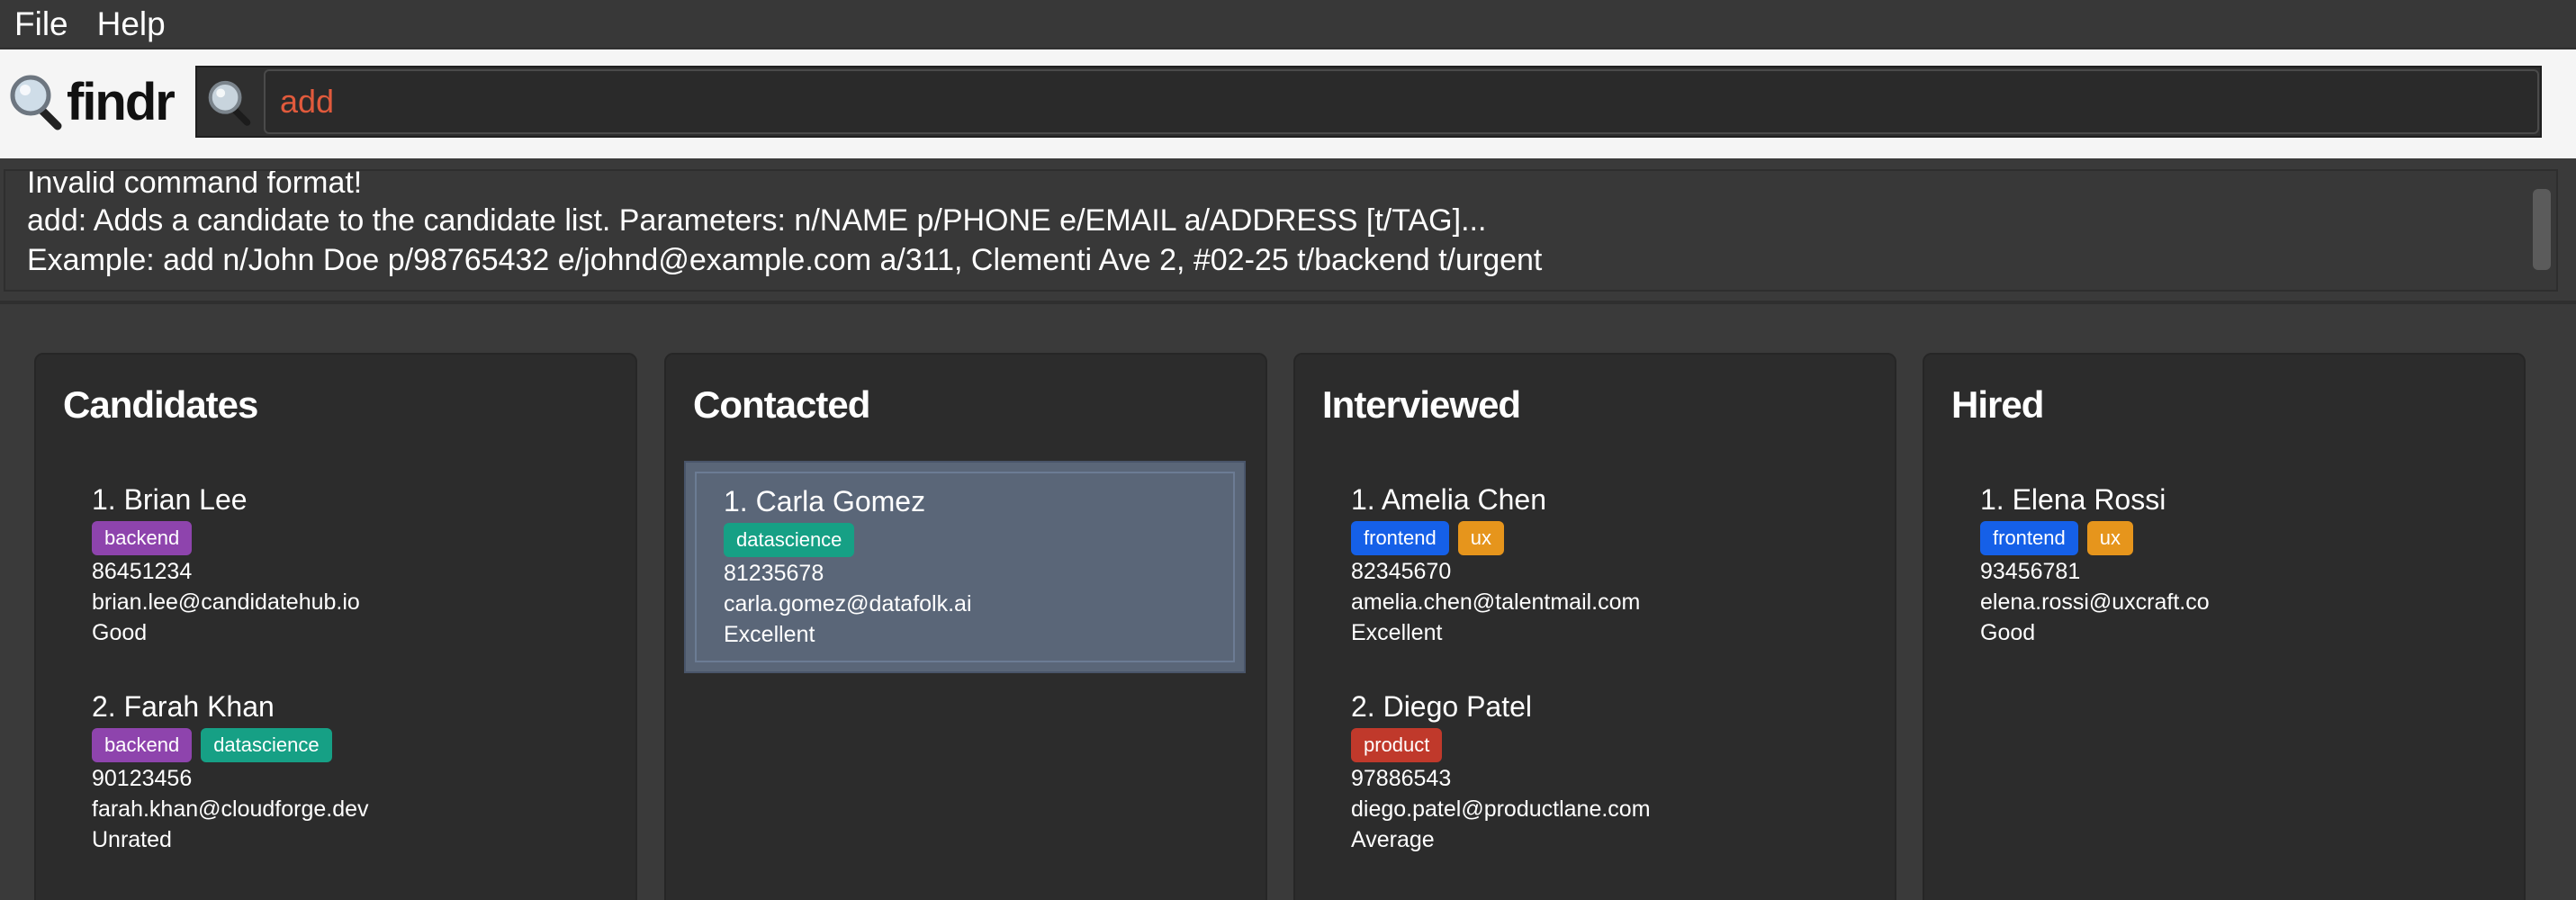 This screenshot has height=900, width=2576. What do you see at coordinates (170, 499) in the screenshot?
I see `candidate-name: 1. Brian Lee` at bounding box center [170, 499].